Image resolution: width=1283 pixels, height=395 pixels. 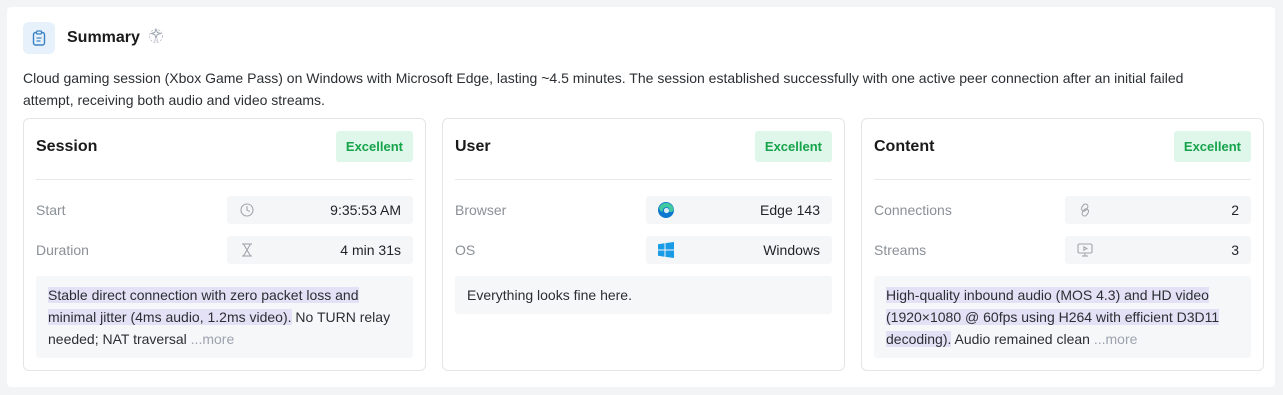 I want to click on browser-value-pill: Edge 143, so click(x=739, y=210).